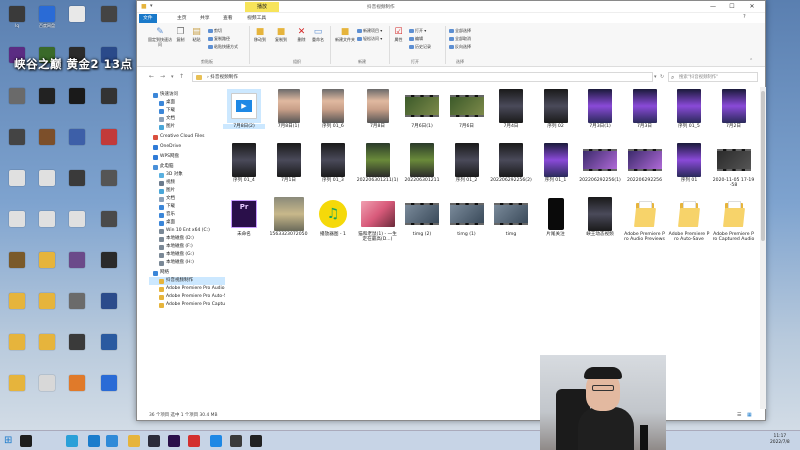  What do you see at coordinates (732, 7) in the screenshot?
I see `maximize-button: ☐` at bounding box center [732, 7].